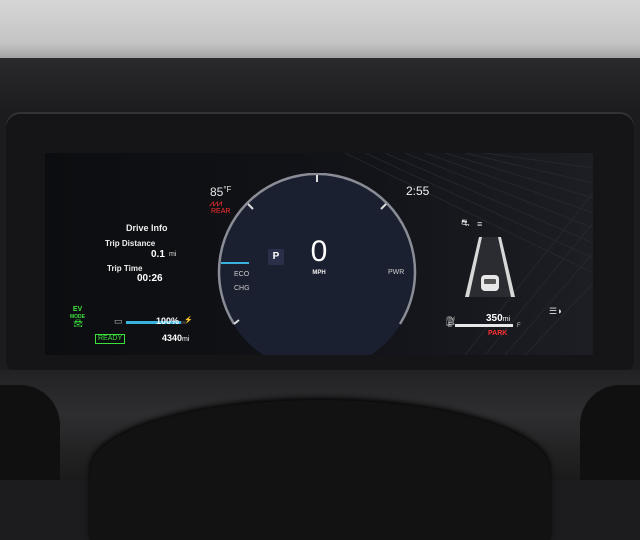  What do you see at coordinates (319, 273) in the screenshot?
I see `speed-unit: MPH` at bounding box center [319, 273].